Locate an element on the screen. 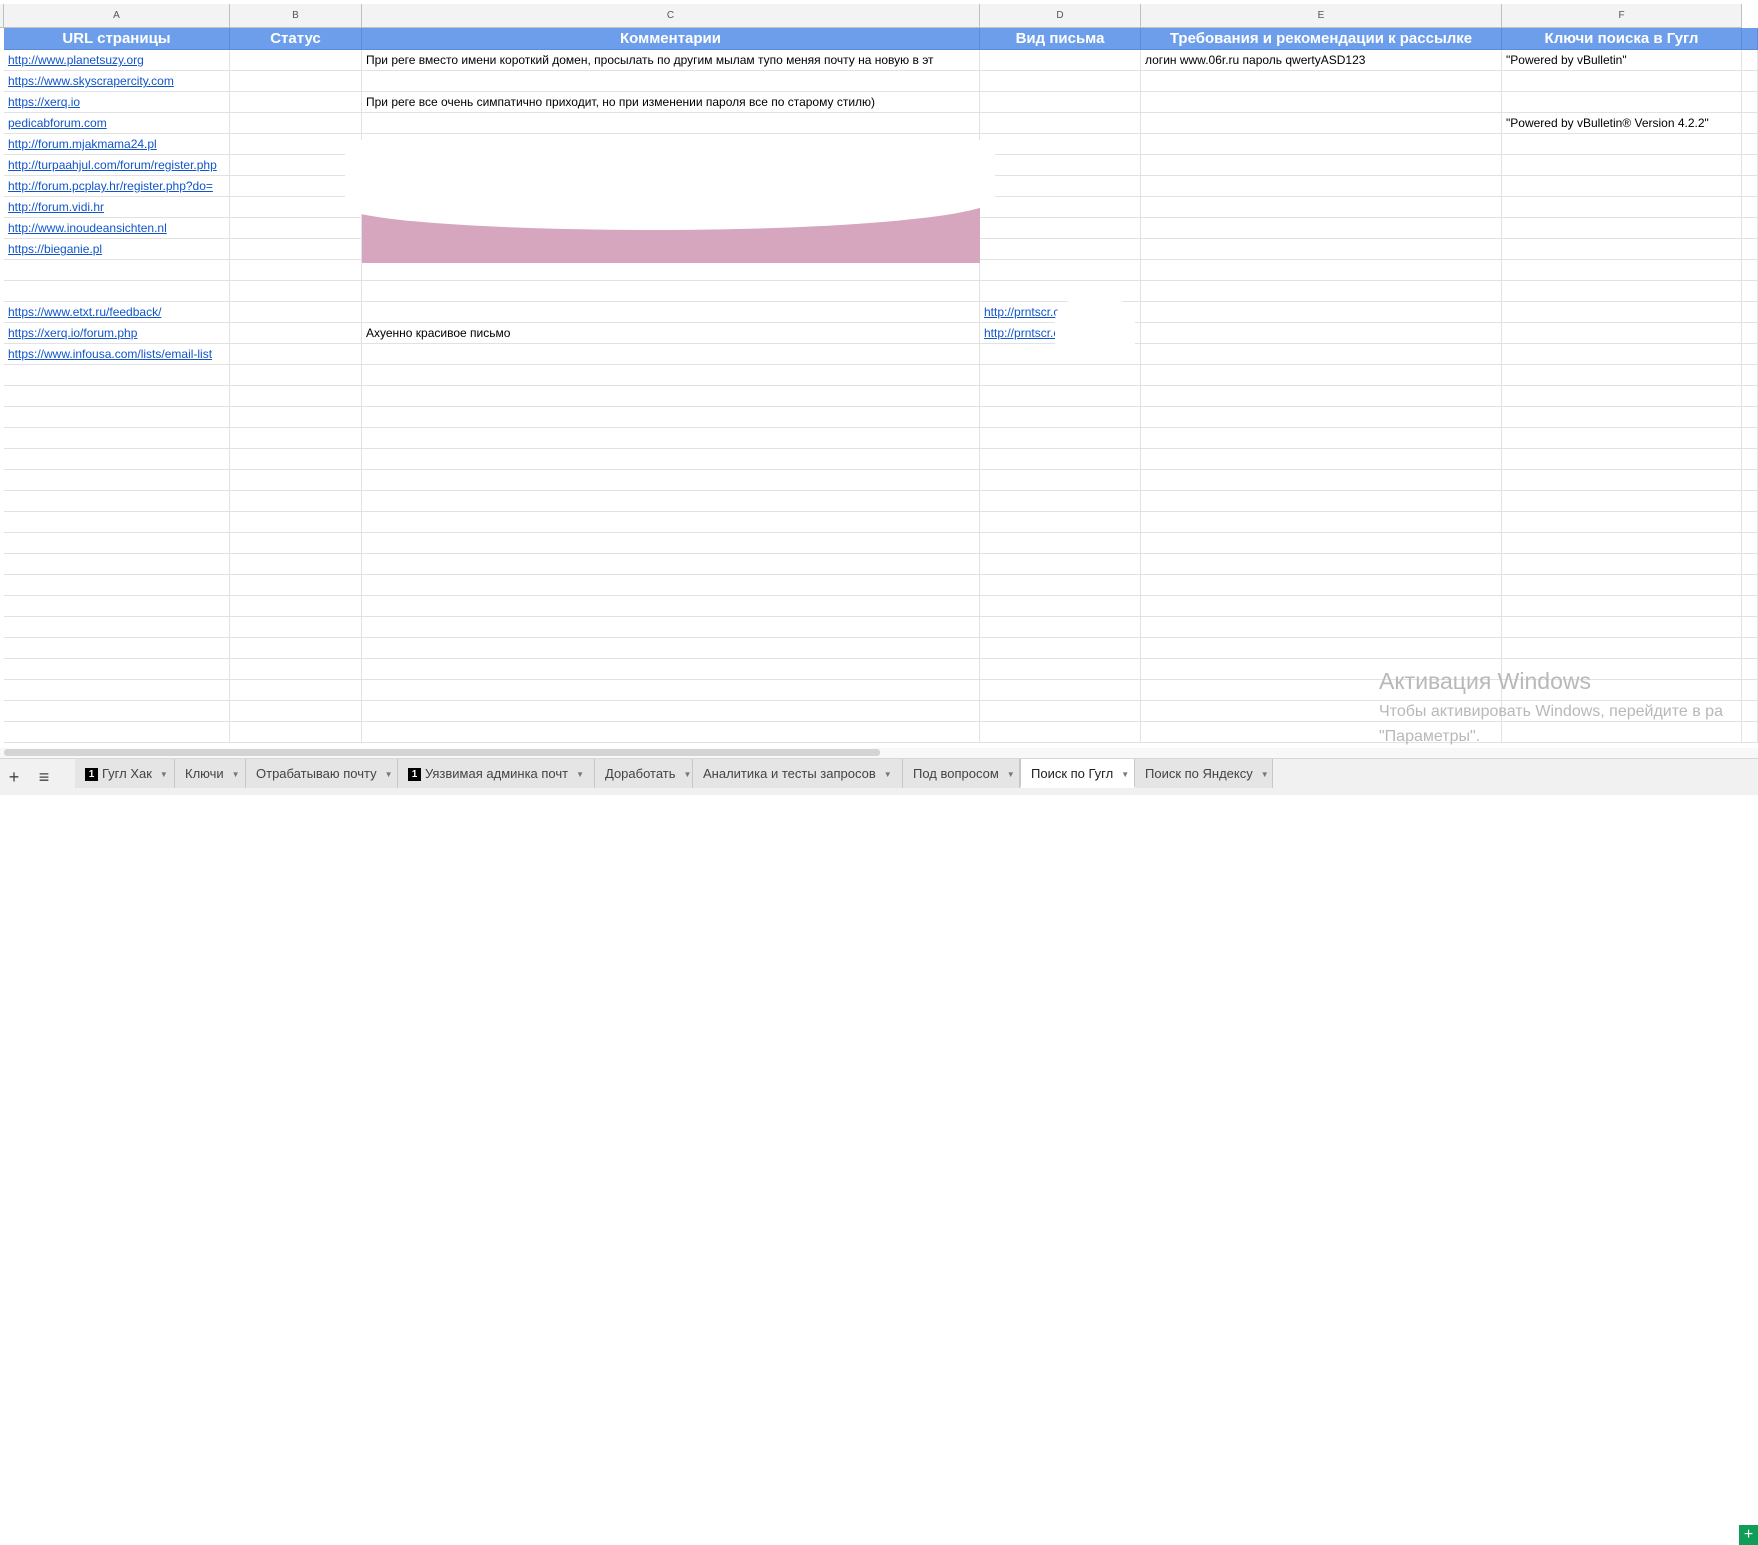  url-link: http://prntscr.c is located at coordinates (1021, 312).